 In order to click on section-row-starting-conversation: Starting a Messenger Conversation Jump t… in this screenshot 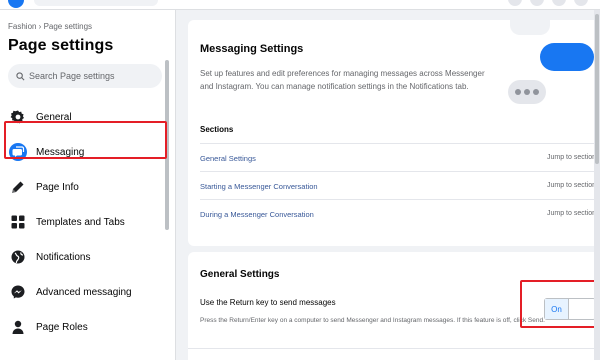, I will do `click(400, 185)`.